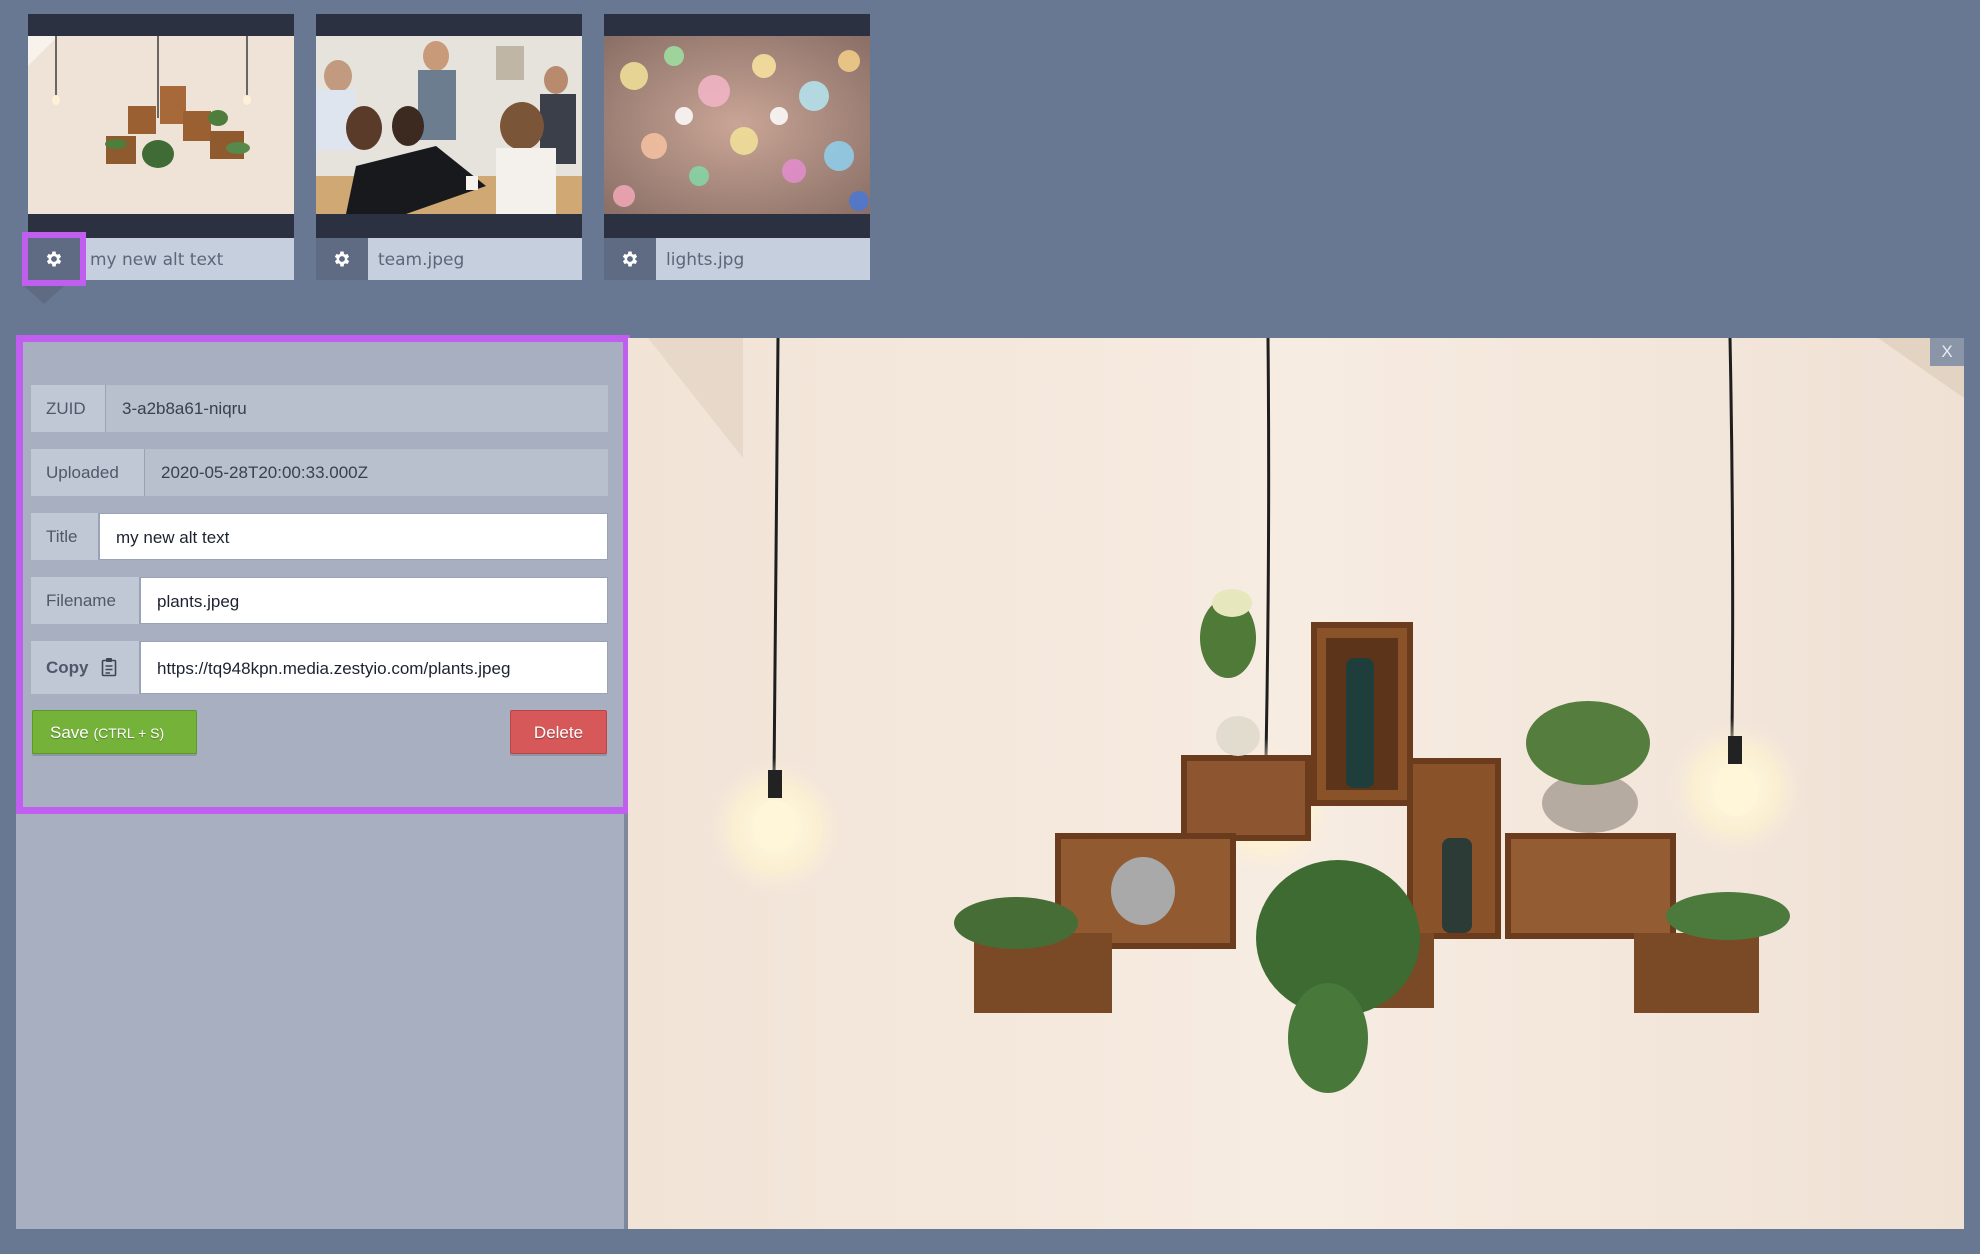 The image size is (1980, 1254). I want to click on thumbnail-image-team, so click(449, 125).